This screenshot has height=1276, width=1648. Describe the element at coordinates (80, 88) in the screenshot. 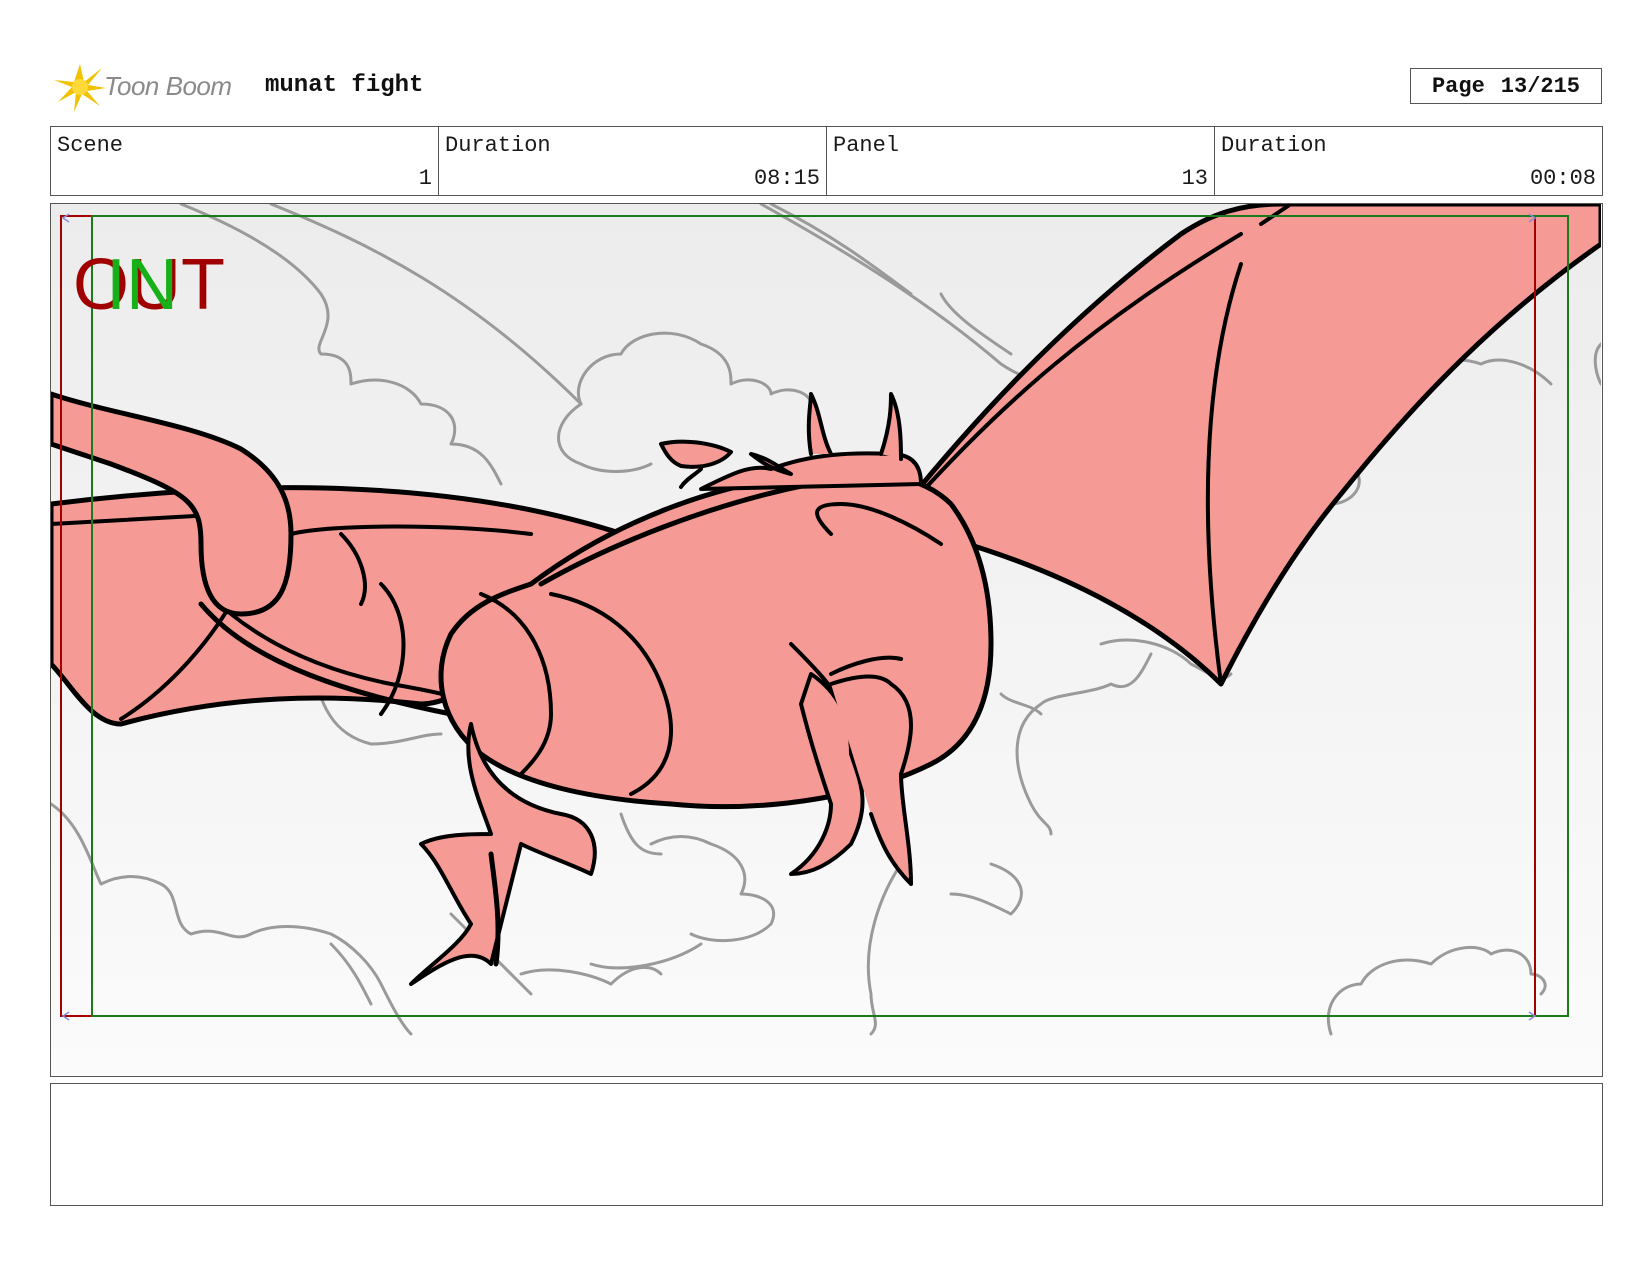

I see `starburst-icon` at that location.